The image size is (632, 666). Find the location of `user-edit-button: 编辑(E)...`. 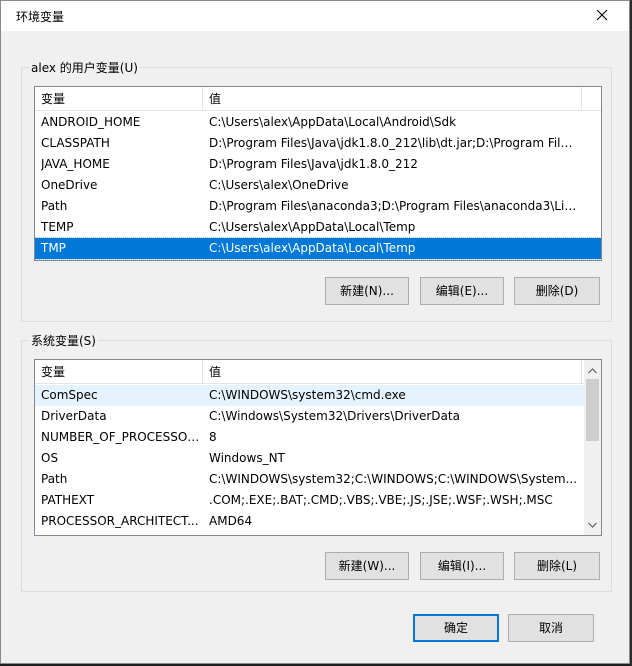

user-edit-button: 编辑(E)... is located at coordinates (462, 291).